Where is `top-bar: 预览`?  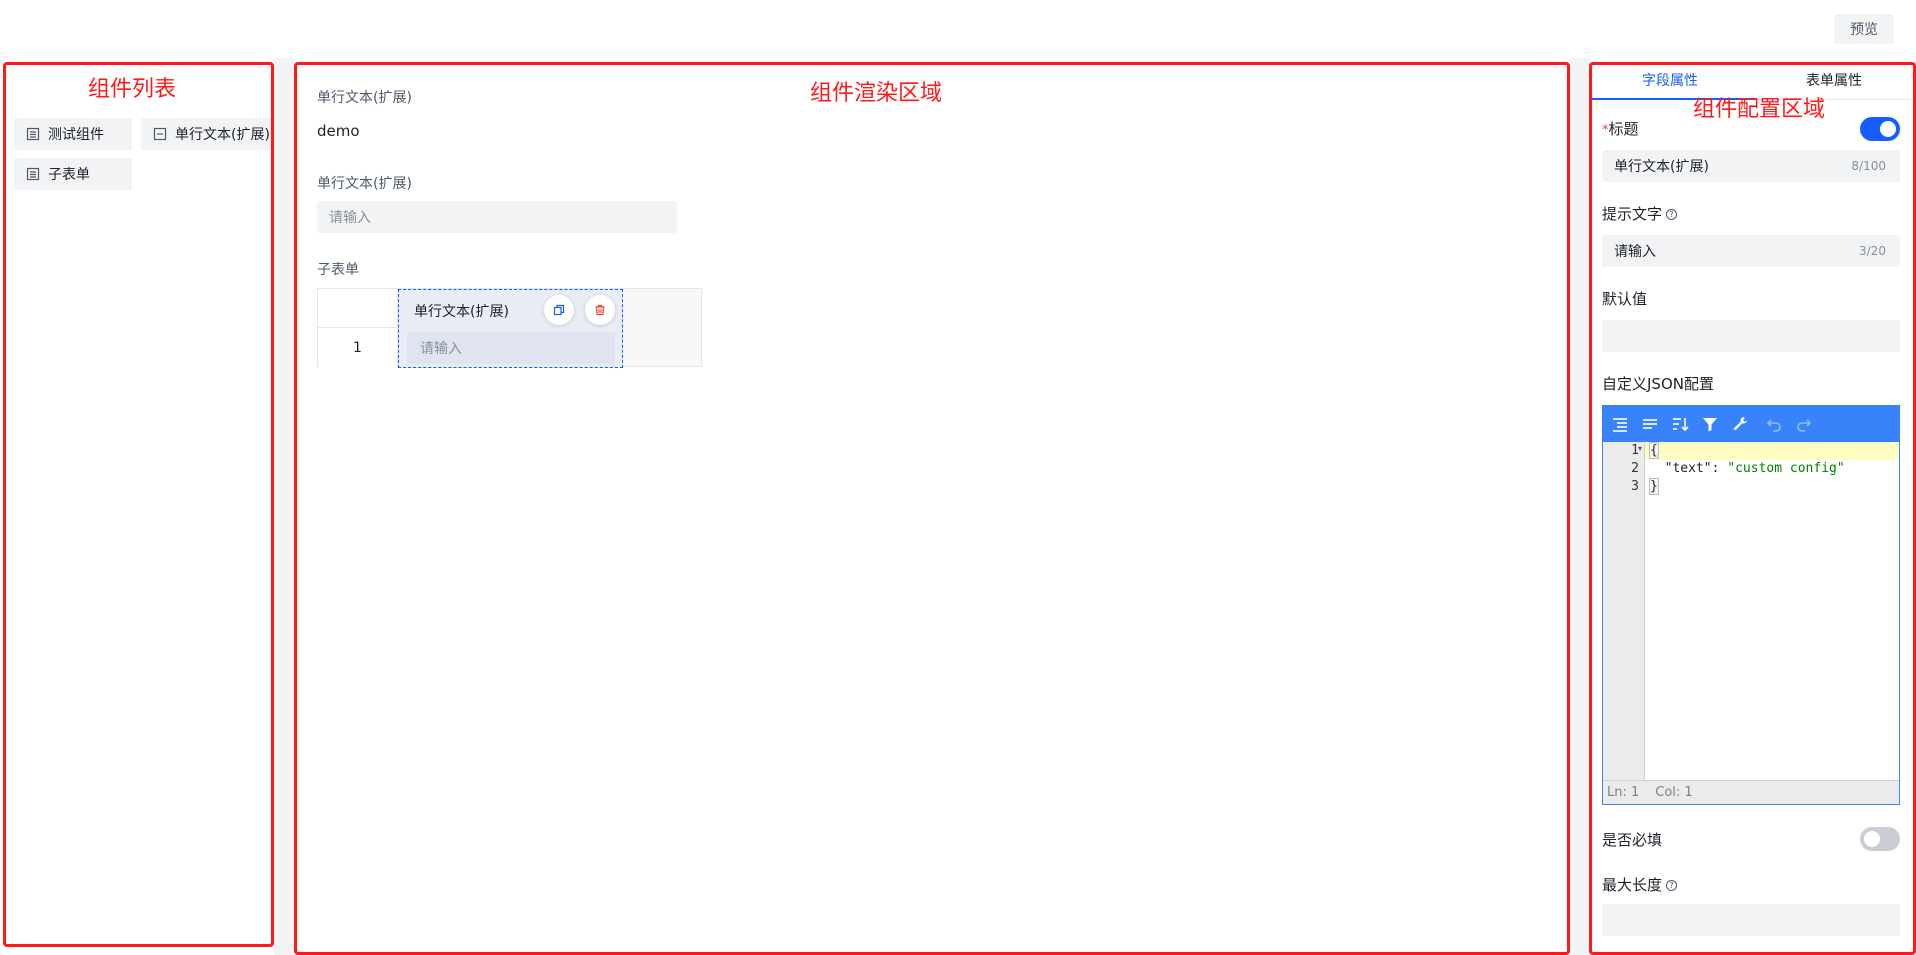 top-bar: 预览 is located at coordinates (958, 29).